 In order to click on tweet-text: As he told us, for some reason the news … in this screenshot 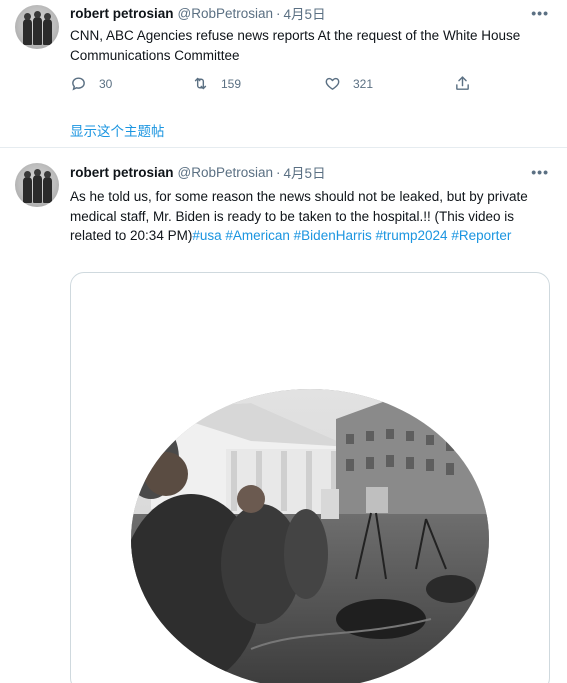, I will do `click(310, 216)`.